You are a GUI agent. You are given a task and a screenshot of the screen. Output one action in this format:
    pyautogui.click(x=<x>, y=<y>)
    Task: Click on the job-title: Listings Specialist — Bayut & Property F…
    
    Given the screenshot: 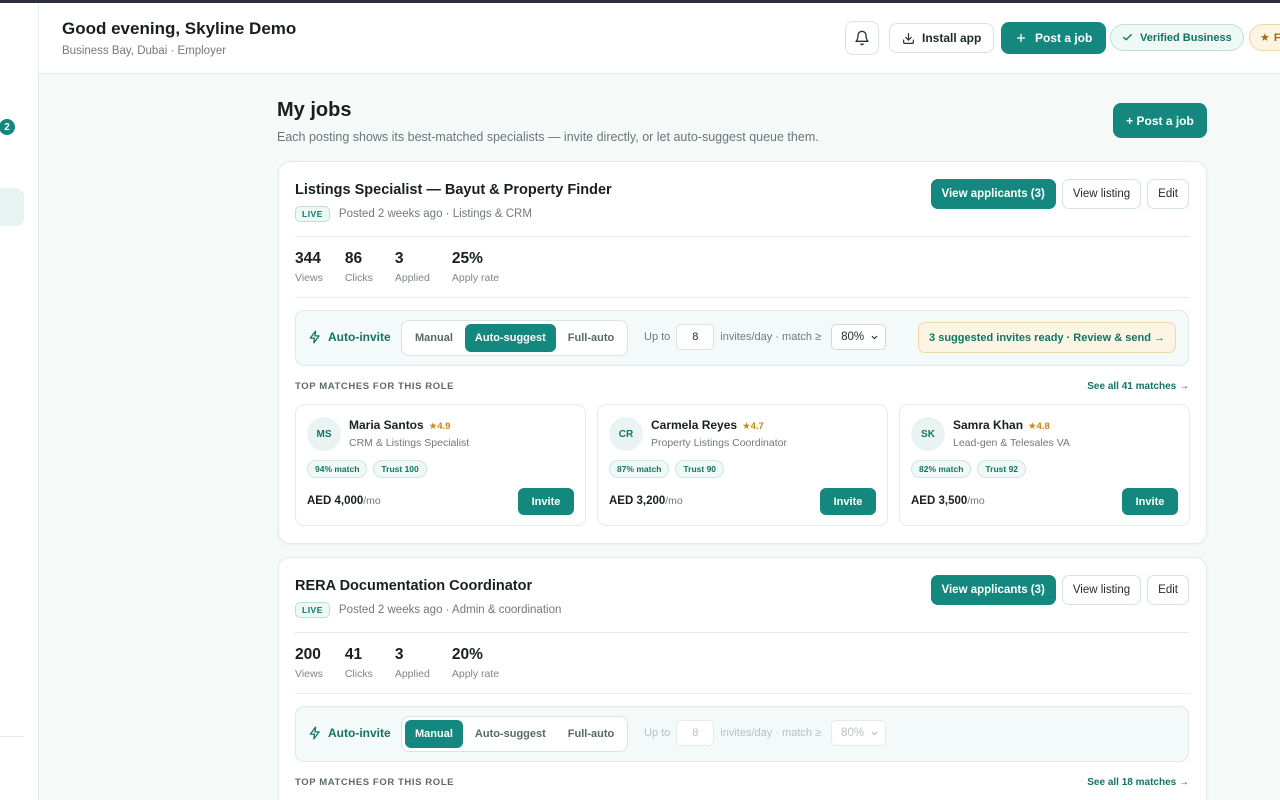 What is the action you would take?
    pyautogui.click(x=453, y=190)
    